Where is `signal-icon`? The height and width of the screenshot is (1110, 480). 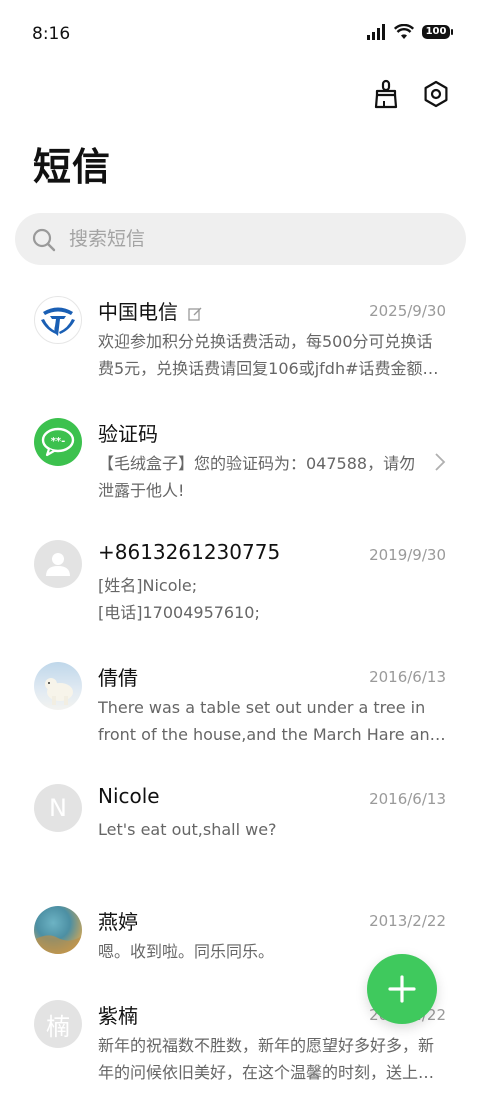 signal-icon is located at coordinates (376, 32).